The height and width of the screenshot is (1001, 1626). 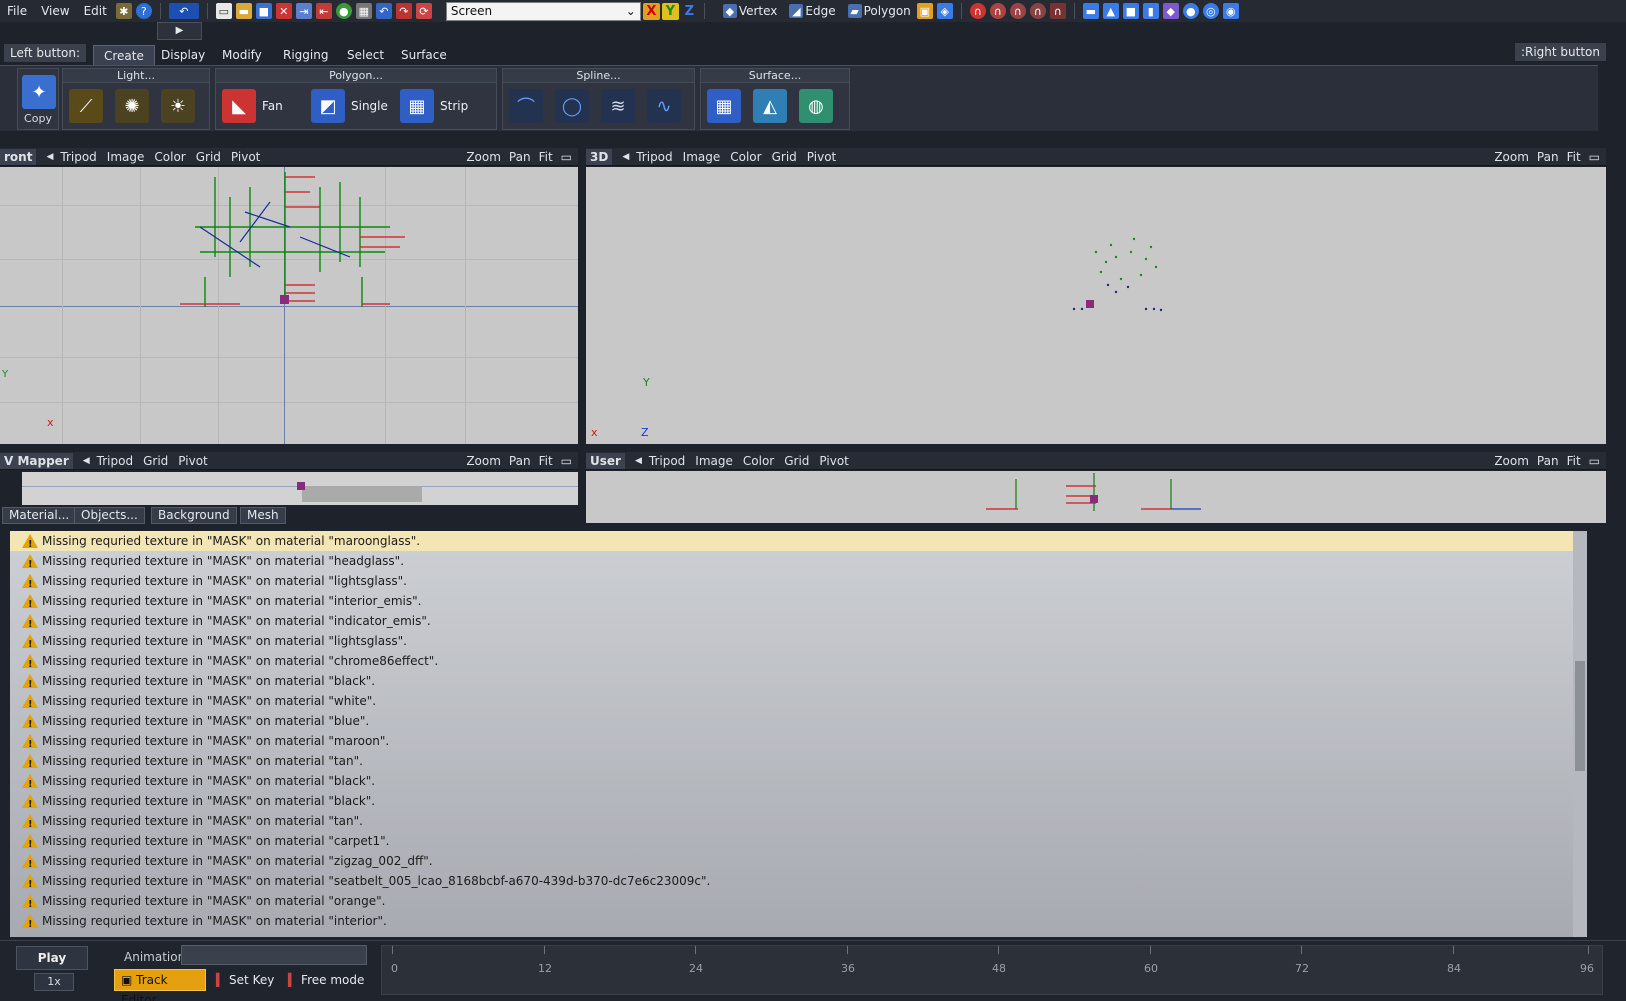 I want to click on magnet-2-icon: ∩, so click(x=997, y=11).